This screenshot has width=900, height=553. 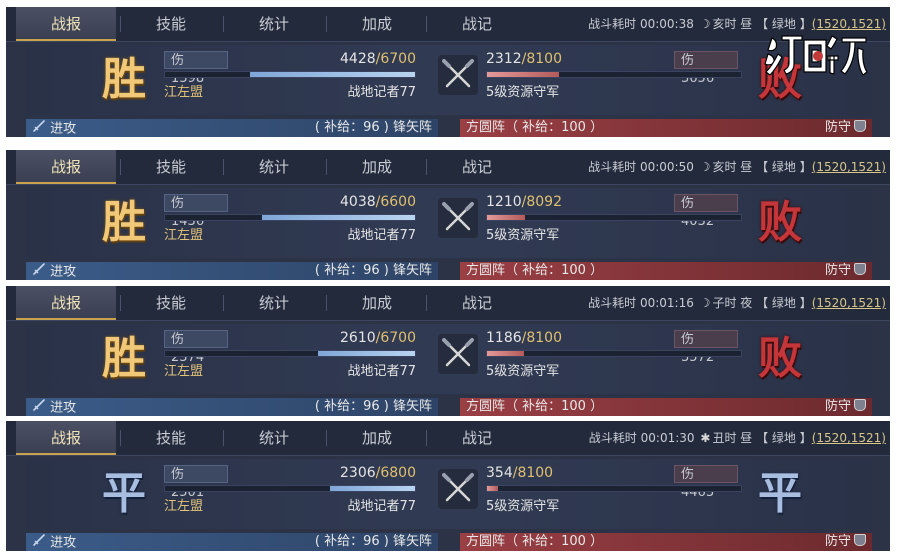 I want to click on enemy-troops-current: 1186, so click(x=504, y=338).